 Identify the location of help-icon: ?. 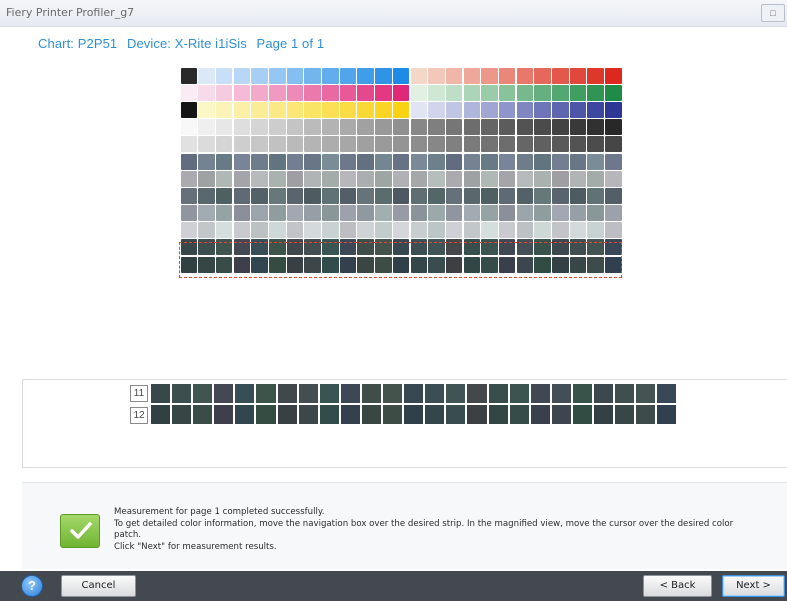
(32, 586).